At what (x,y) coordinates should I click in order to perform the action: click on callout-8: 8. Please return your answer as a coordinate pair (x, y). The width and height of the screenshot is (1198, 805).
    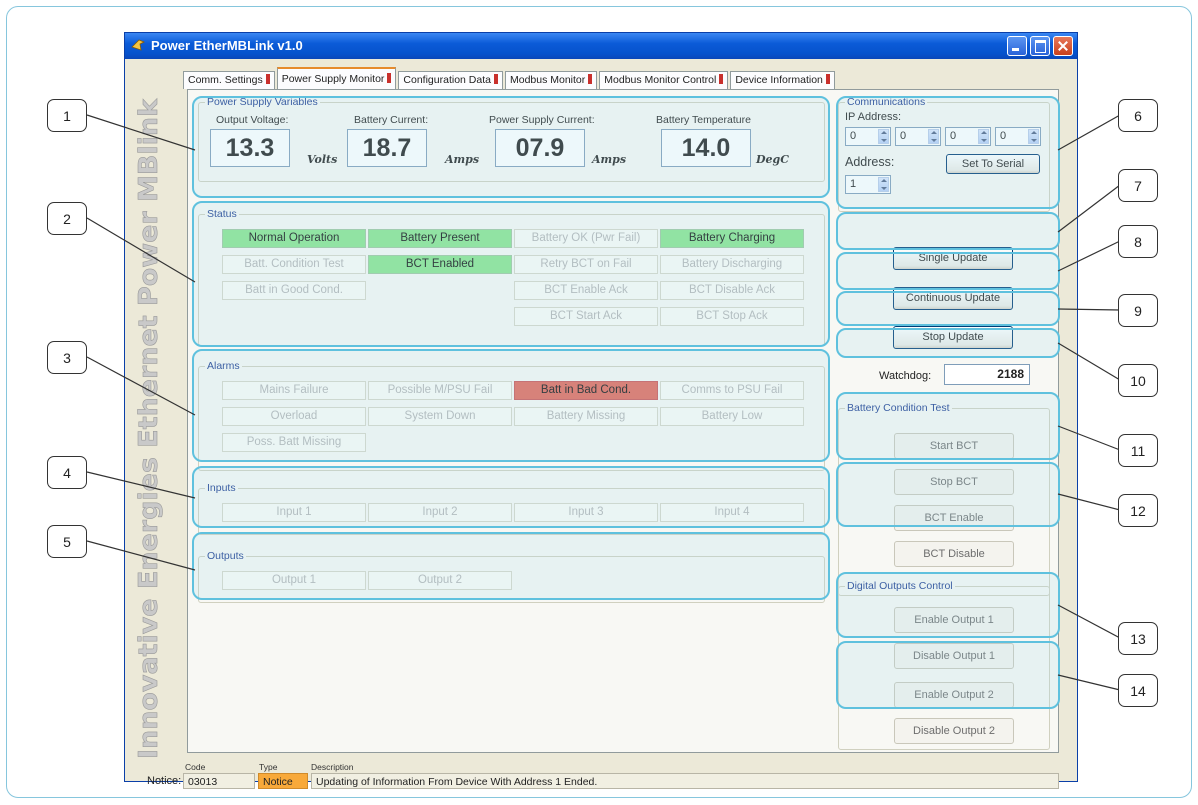
    Looking at the image, I should click on (1138, 241).